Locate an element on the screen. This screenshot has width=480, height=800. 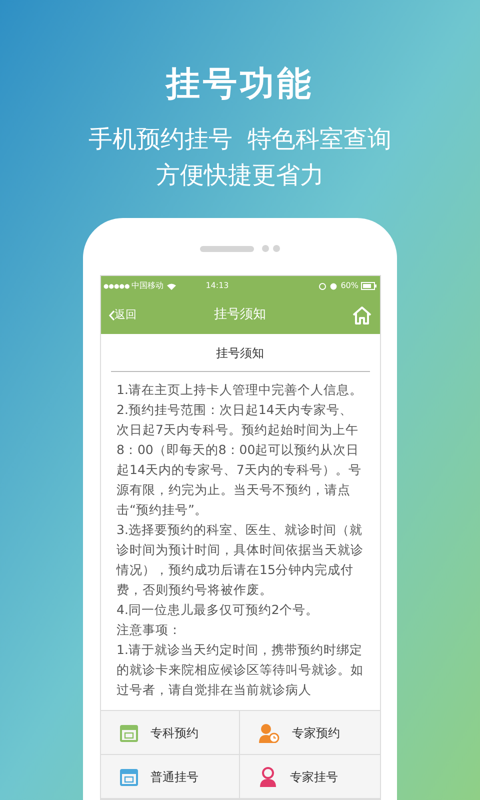
phone-speaker is located at coordinates (227, 249).